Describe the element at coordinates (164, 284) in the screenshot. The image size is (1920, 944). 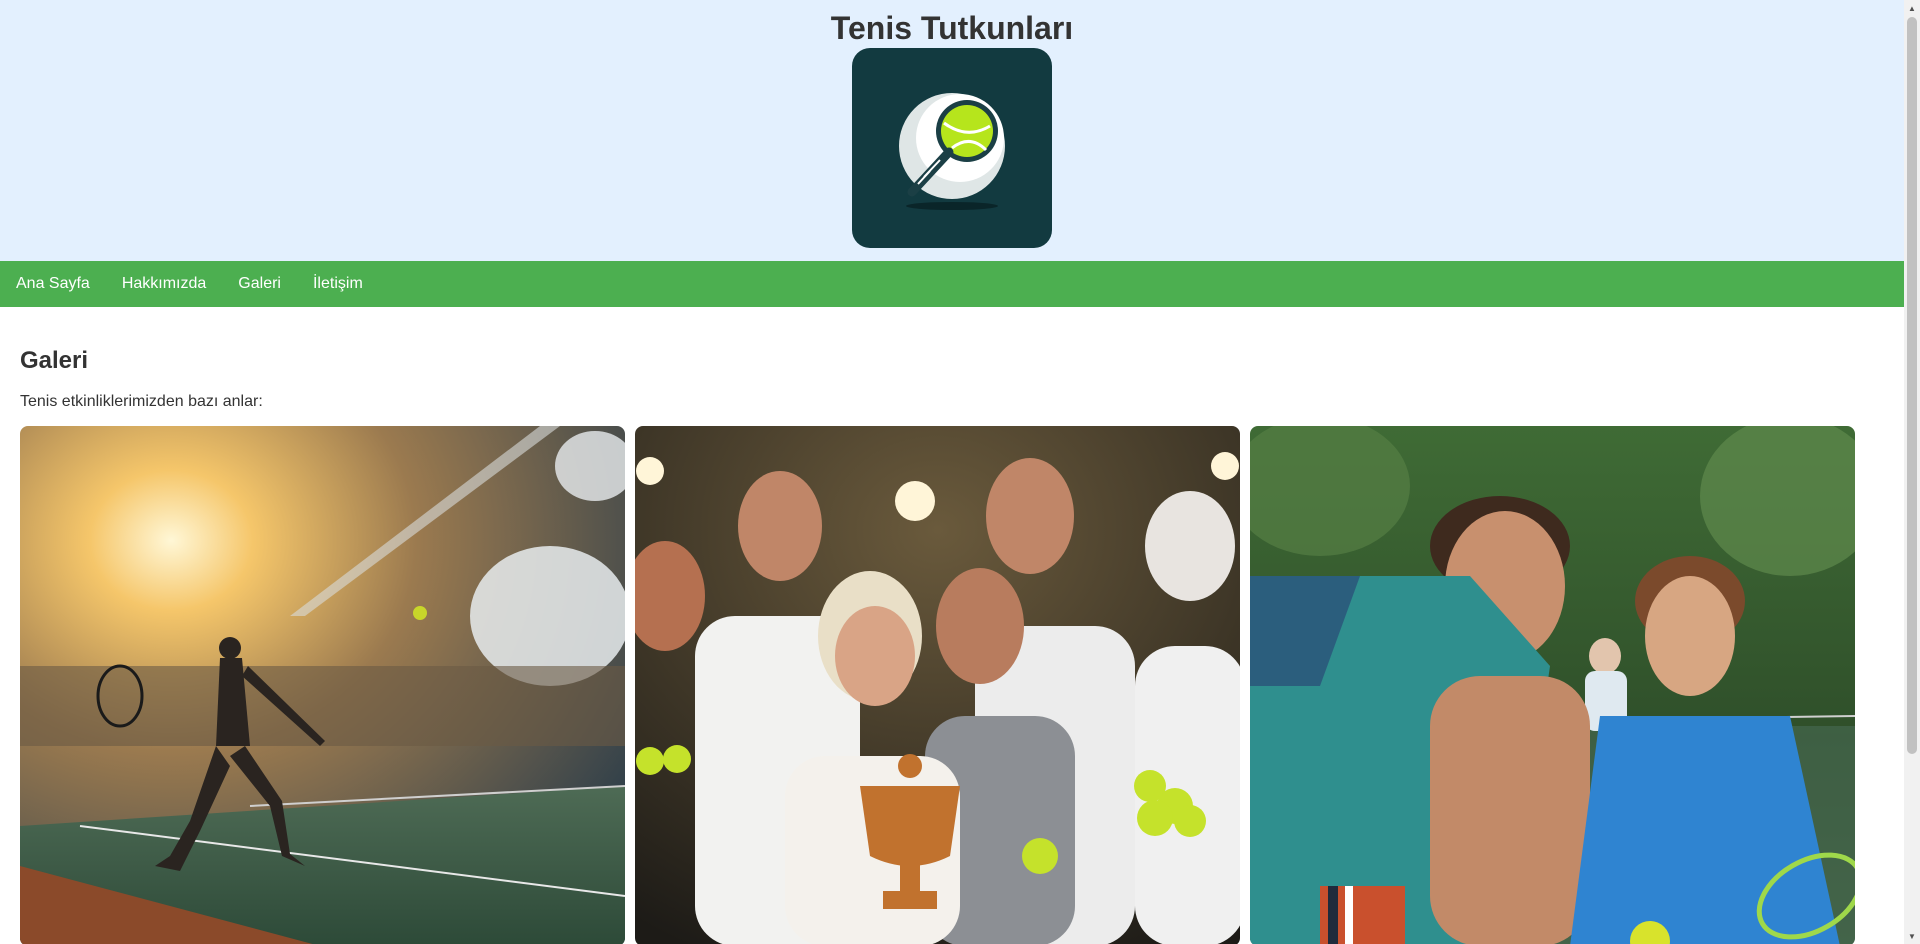
I see `nav-item-hakkimizda: Hakkımızda` at that location.